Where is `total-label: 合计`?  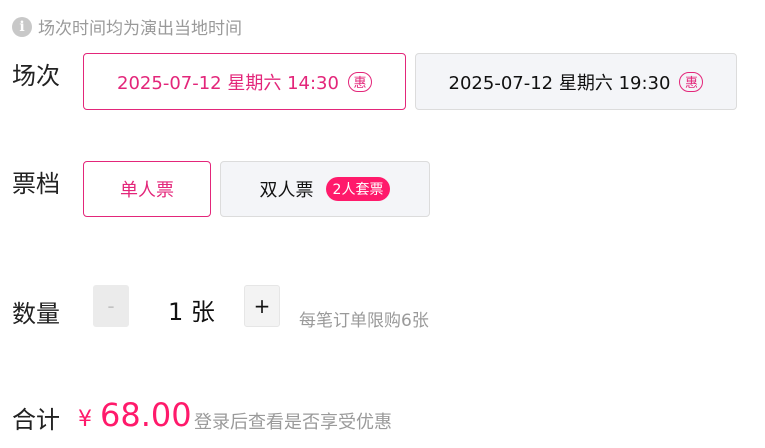
total-label: 合计 is located at coordinates (36, 420).